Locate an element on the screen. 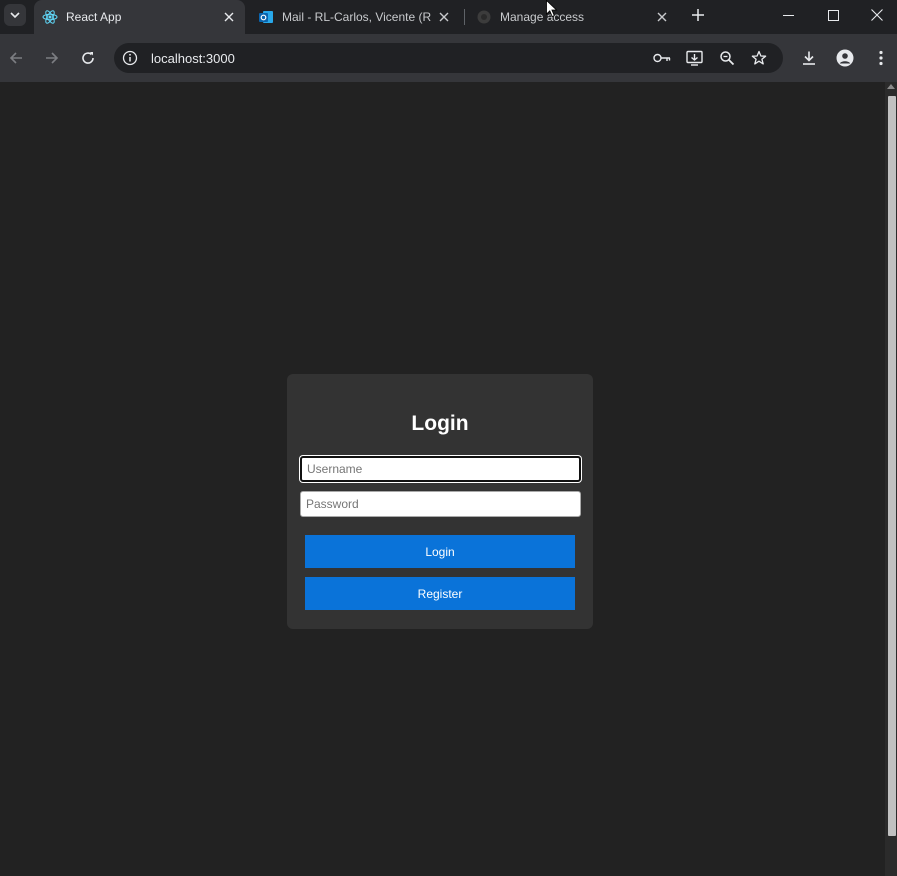  star-icon is located at coordinates (759, 58).